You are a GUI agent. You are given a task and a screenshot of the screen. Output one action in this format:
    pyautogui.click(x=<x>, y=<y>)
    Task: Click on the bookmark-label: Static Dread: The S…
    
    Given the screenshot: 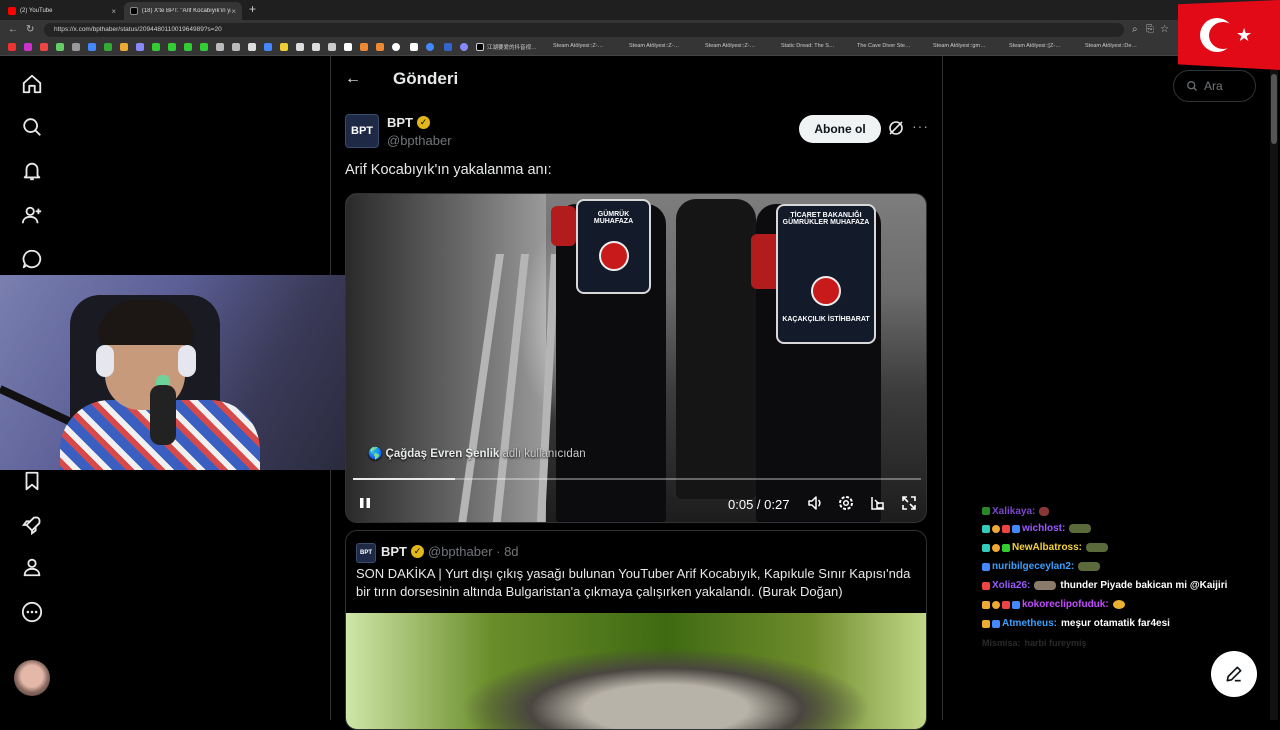 What is the action you would take?
    pyautogui.click(x=807, y=46)
    